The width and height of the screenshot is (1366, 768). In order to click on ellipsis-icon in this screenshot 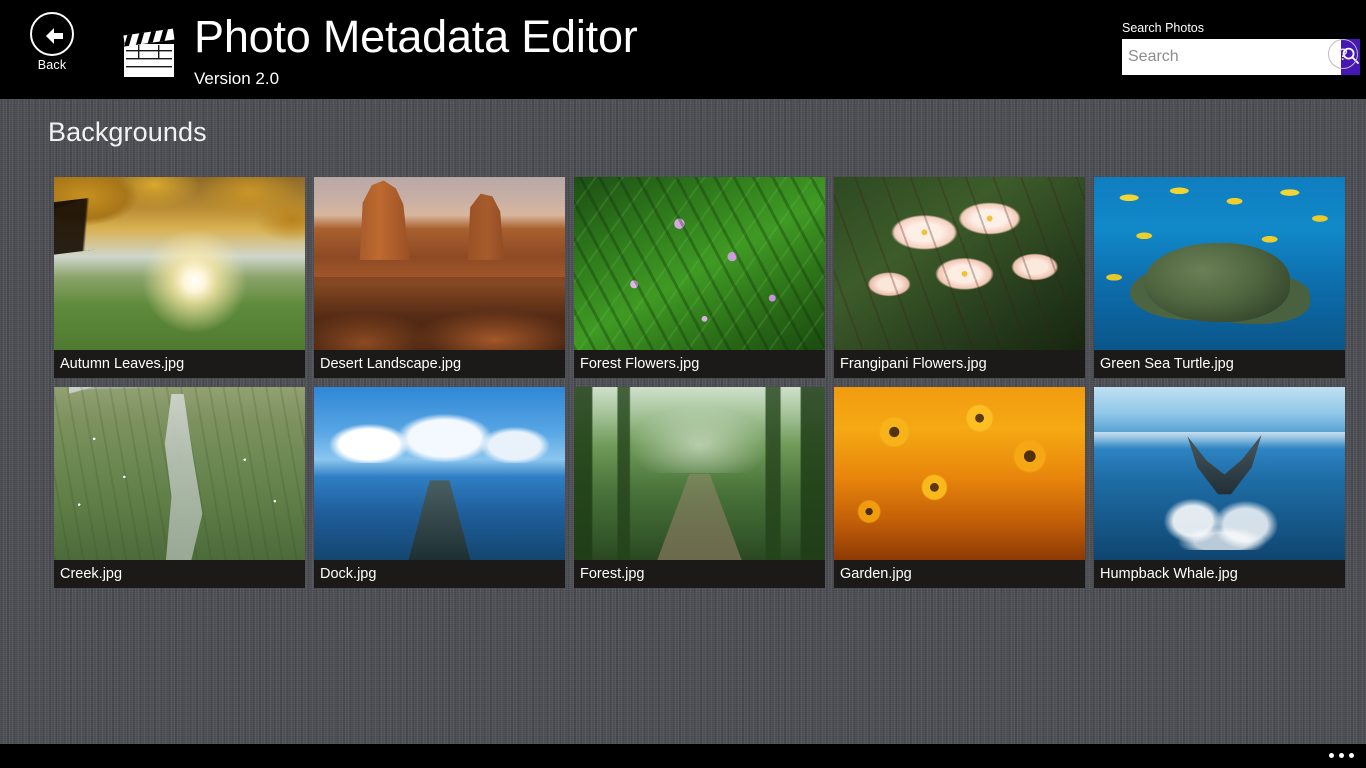, I will do `click(1341, 755)`.